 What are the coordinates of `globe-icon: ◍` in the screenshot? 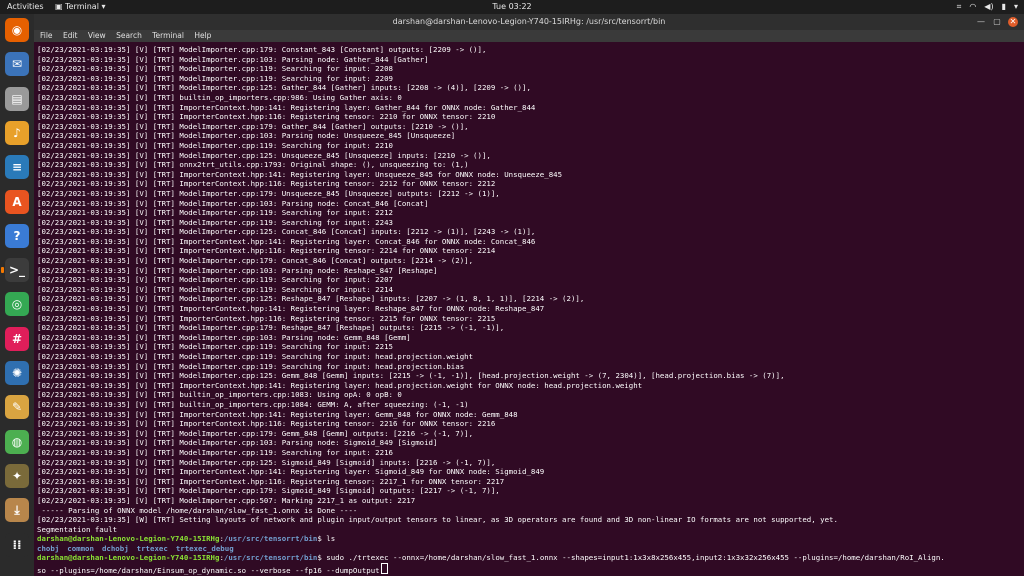 It's located at (17, 441).